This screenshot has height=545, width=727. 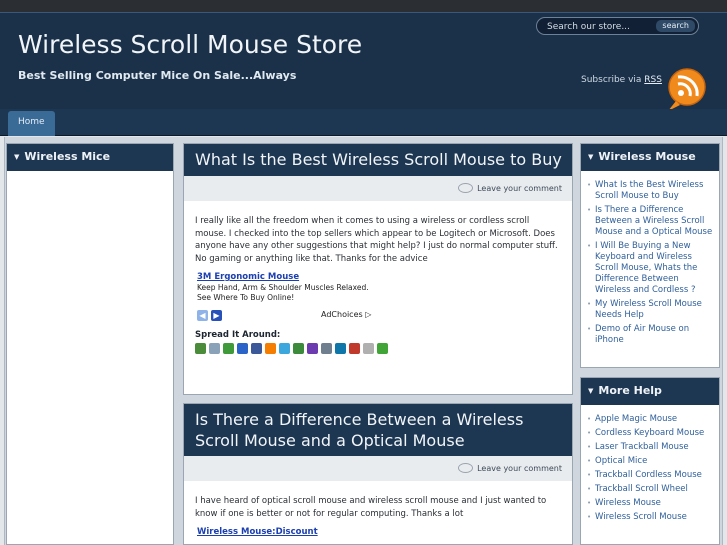 What do you see at coordinates (363, 6) in the screenshot?
I see `top-strip` at bounding box center [363, 6].